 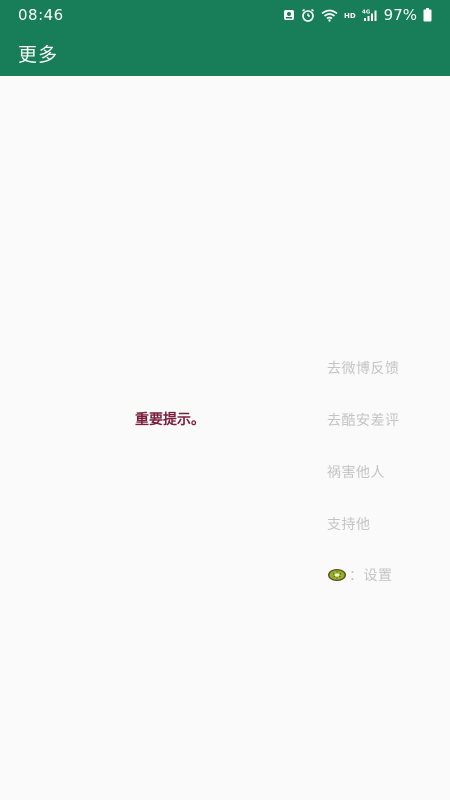 What do you see at coordinates (337, 575) in the screenshot?
I see `kiwi-icon` at bounding box center [337, 575].